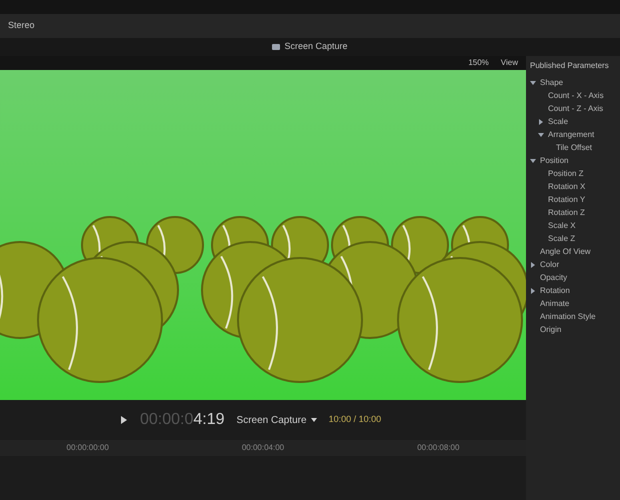 The height and width of the screenshot is (500, 620). Describe the element at coordinates (555, 290) in the screenshot. I see `parameter-label: Rotation` at that location.